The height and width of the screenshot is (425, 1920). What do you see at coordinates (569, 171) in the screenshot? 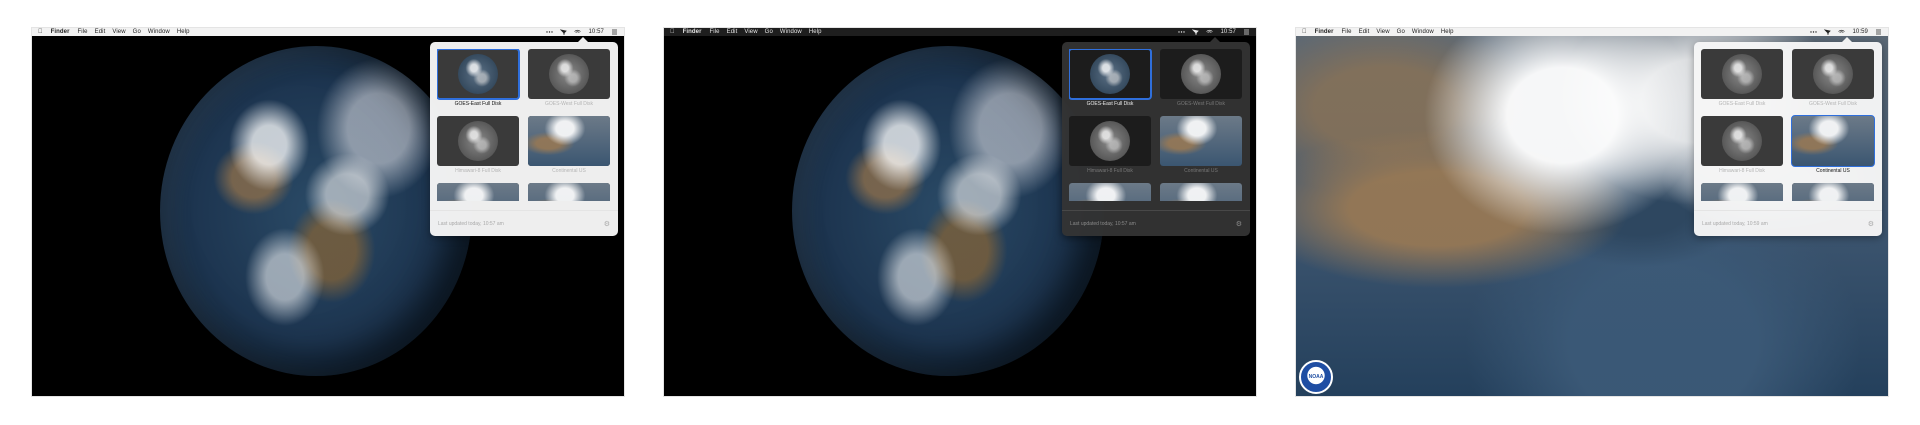
I see `tile-label: Continental US` at bounding box center [569, 171].